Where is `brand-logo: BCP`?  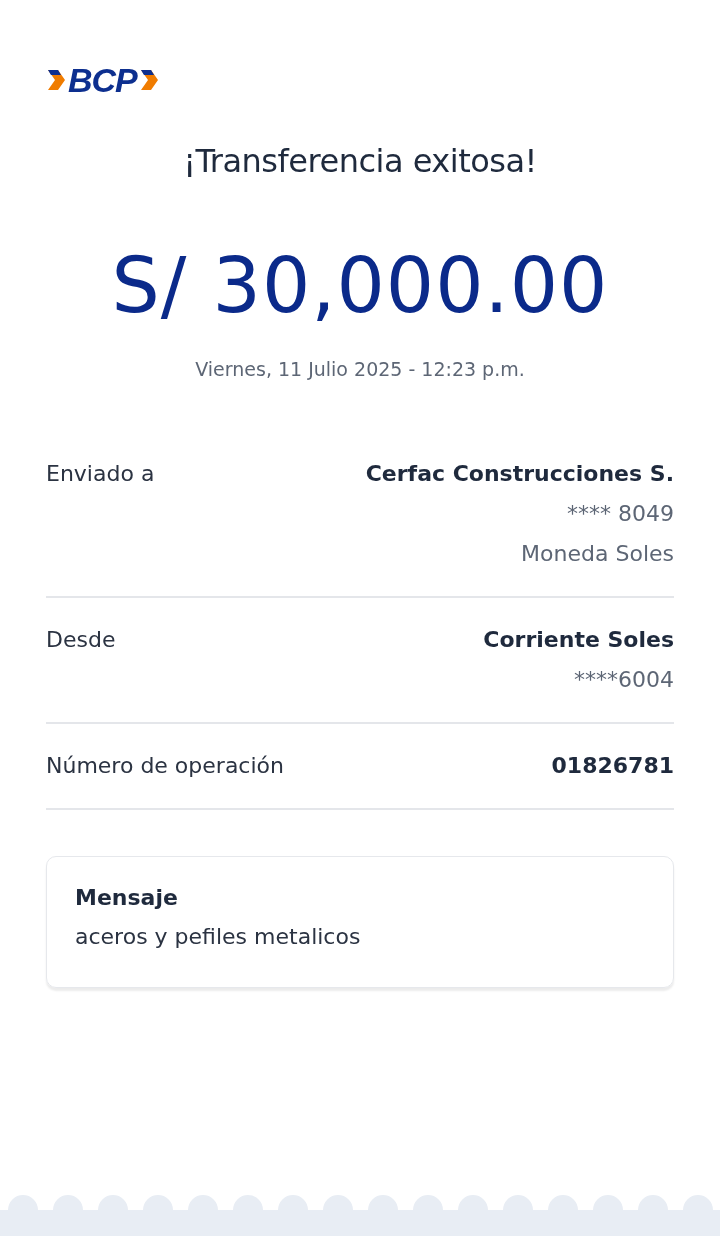 brand-logo: BCP is located at coordinates (102, 80).